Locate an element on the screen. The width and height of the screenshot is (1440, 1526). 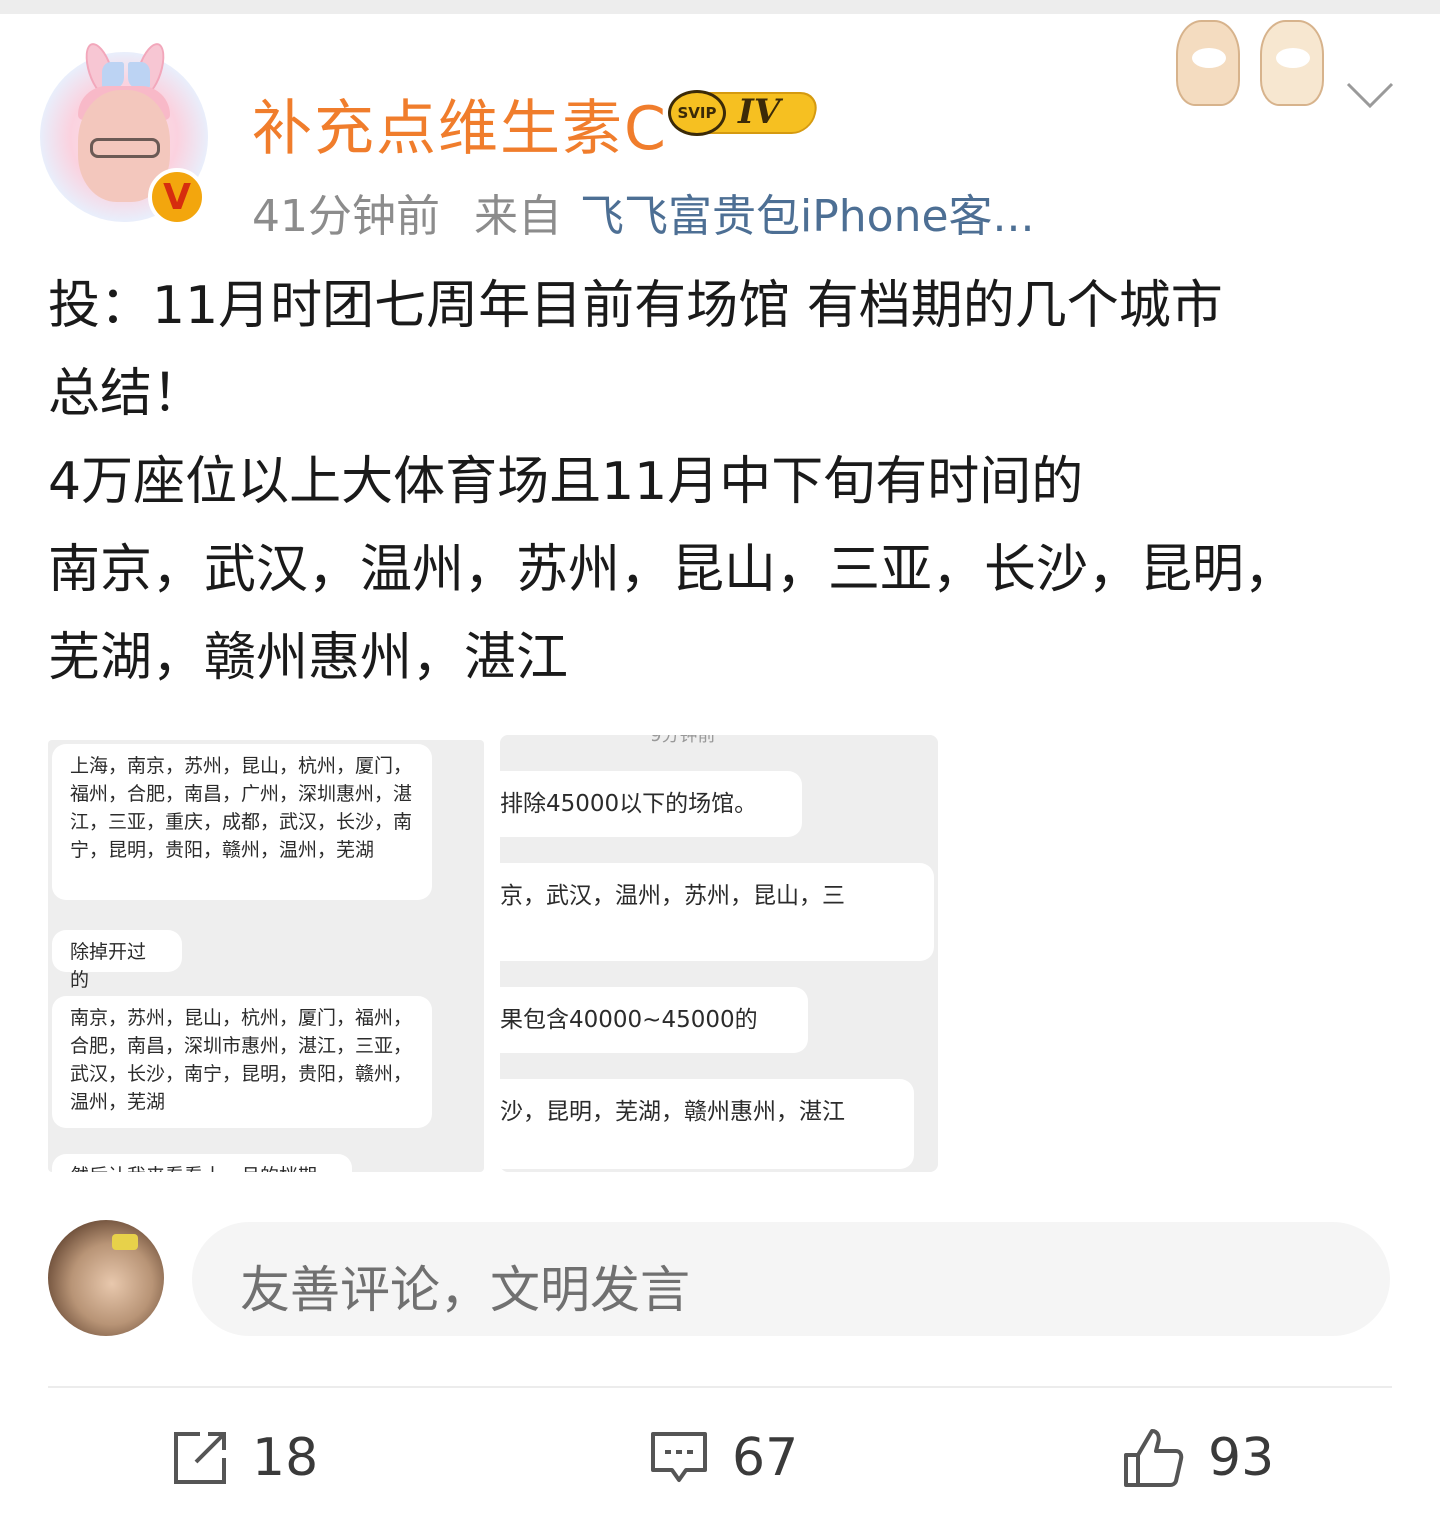
sticker-decoration is located at coordinates (1253, 60).